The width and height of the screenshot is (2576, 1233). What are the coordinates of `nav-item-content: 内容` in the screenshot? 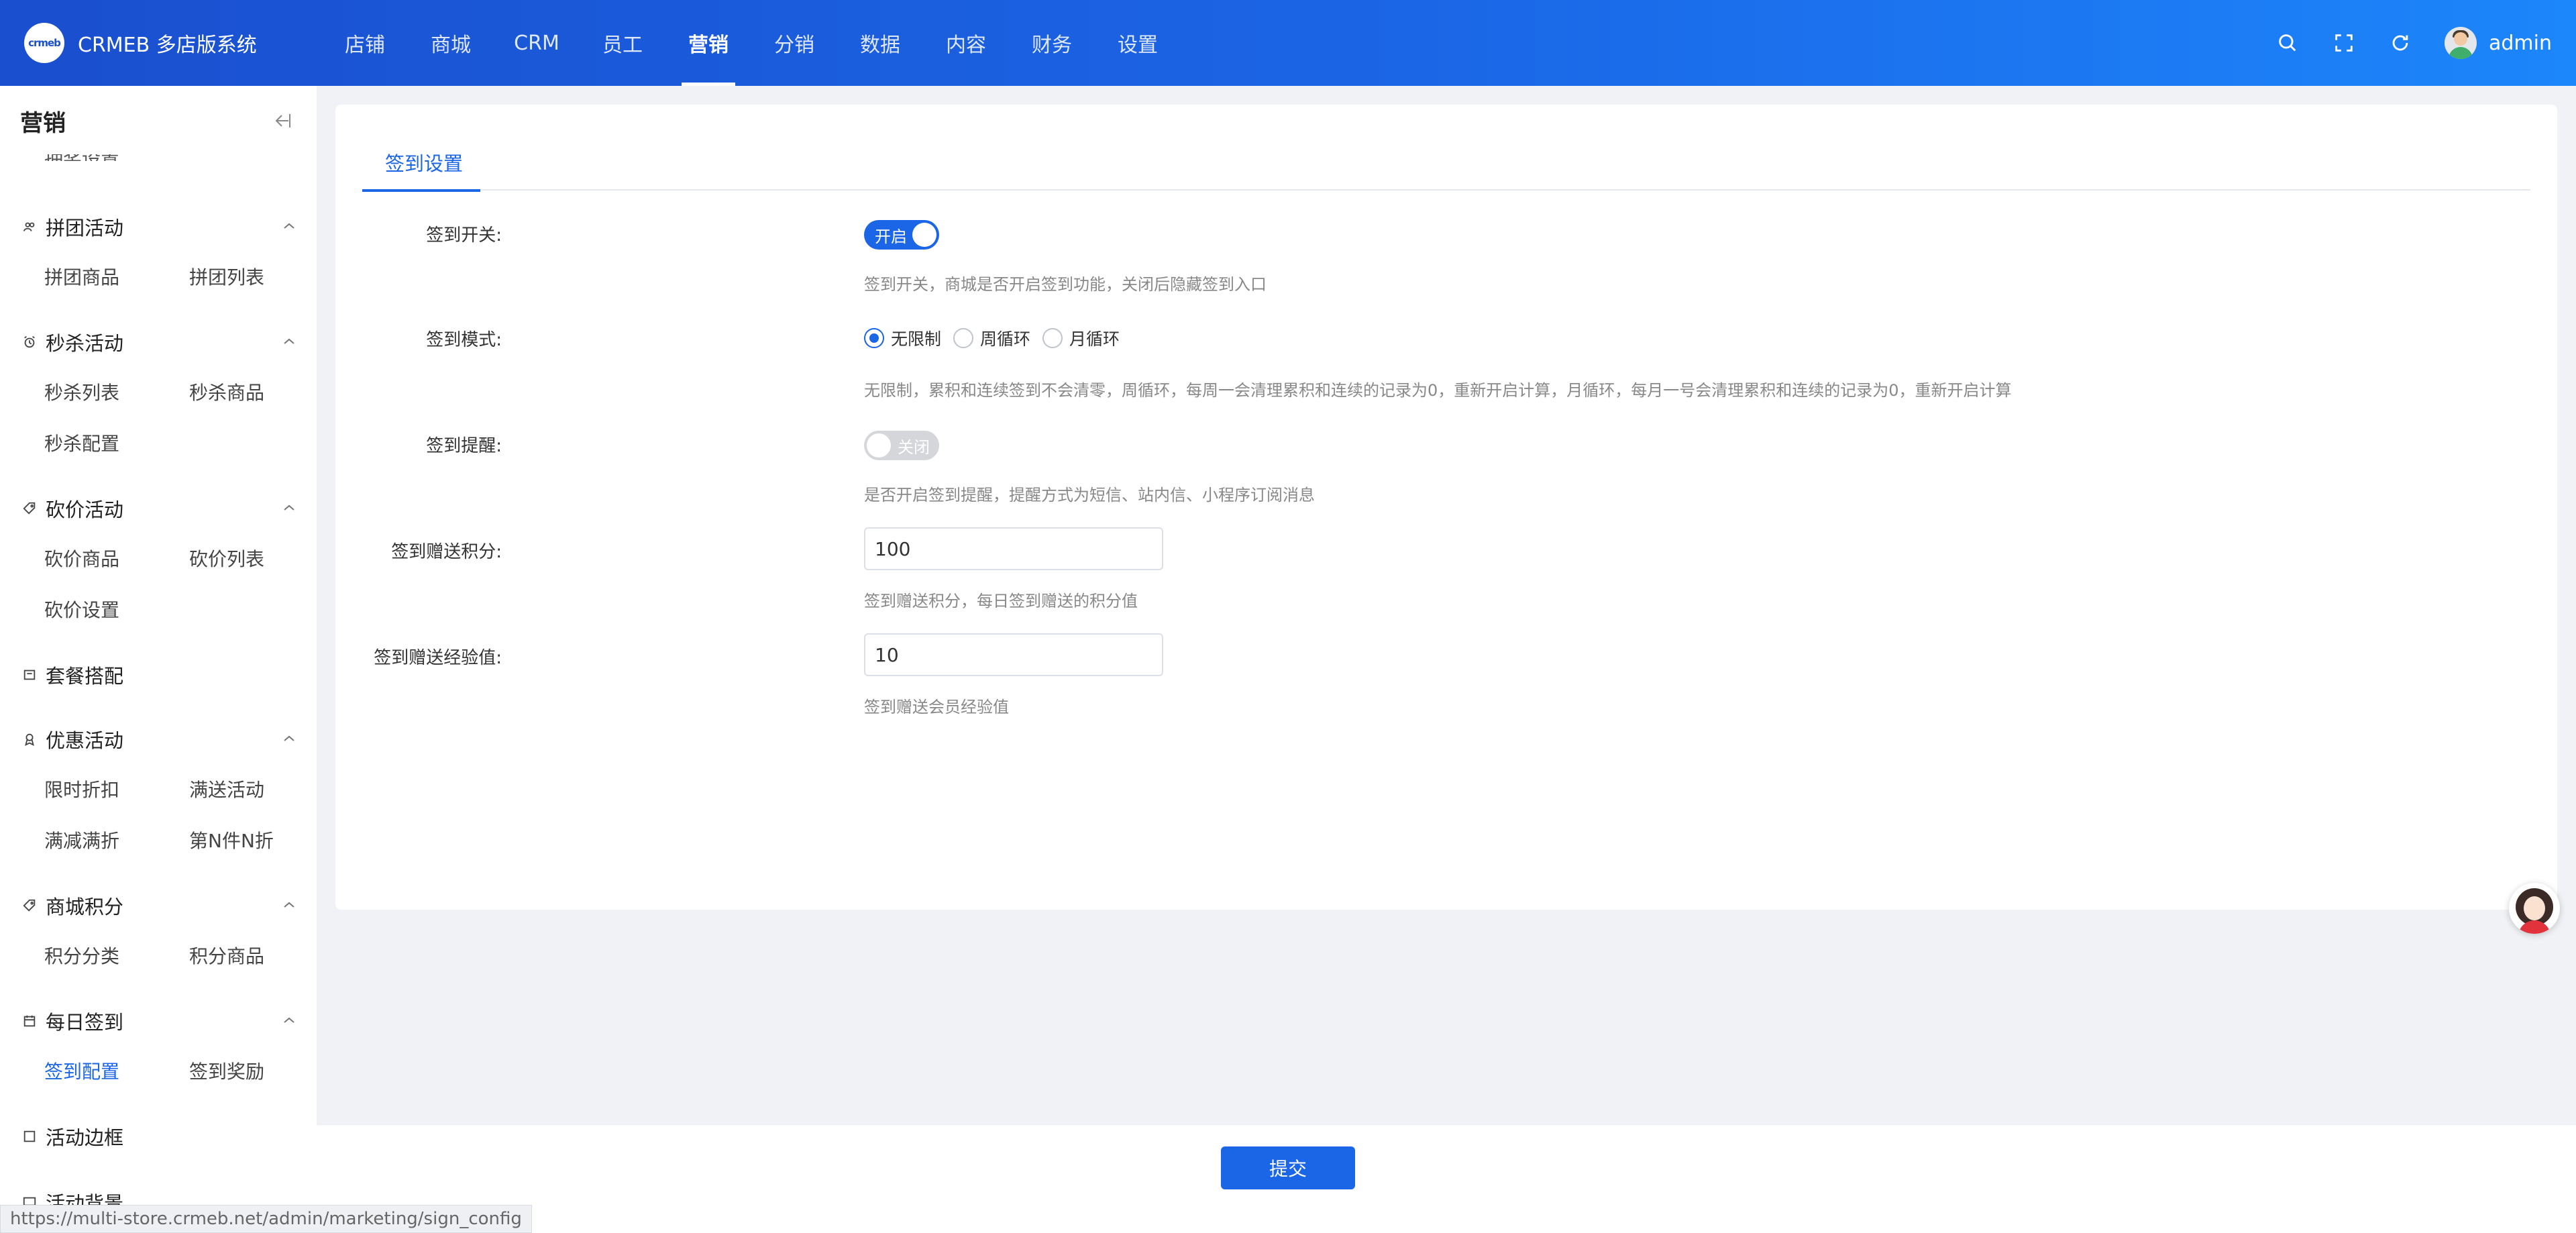 It's located at (966, 43).